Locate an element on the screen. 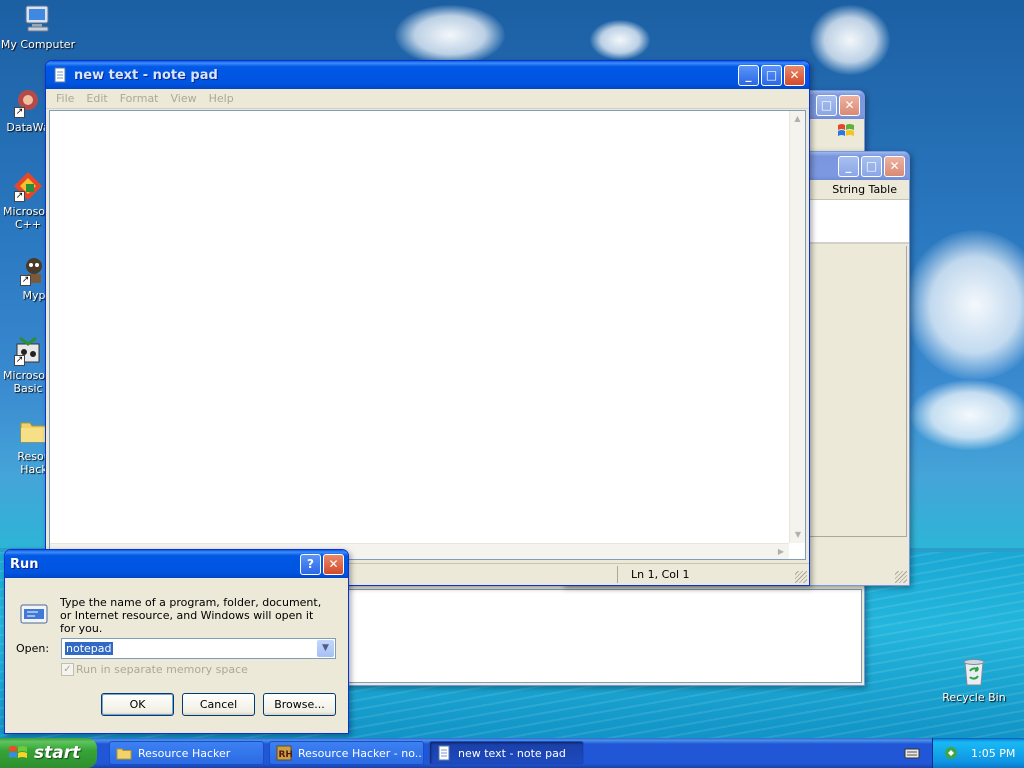 The height and width of the screenshot is (768, 1024). system-tray: 1:05 PM is located at coordinates (978, 753).